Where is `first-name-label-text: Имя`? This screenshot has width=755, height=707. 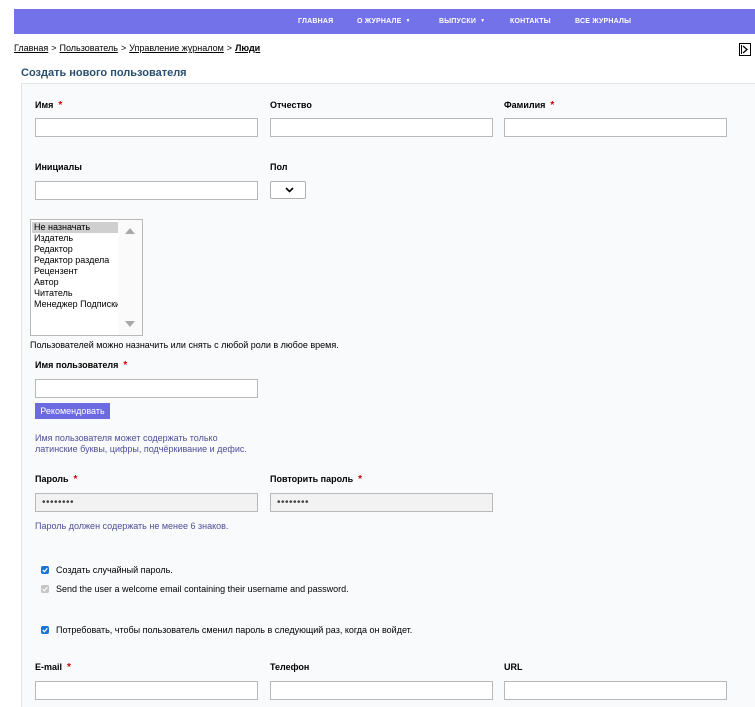 first-name-label-text: Имя is located at coordinates (44, 105).